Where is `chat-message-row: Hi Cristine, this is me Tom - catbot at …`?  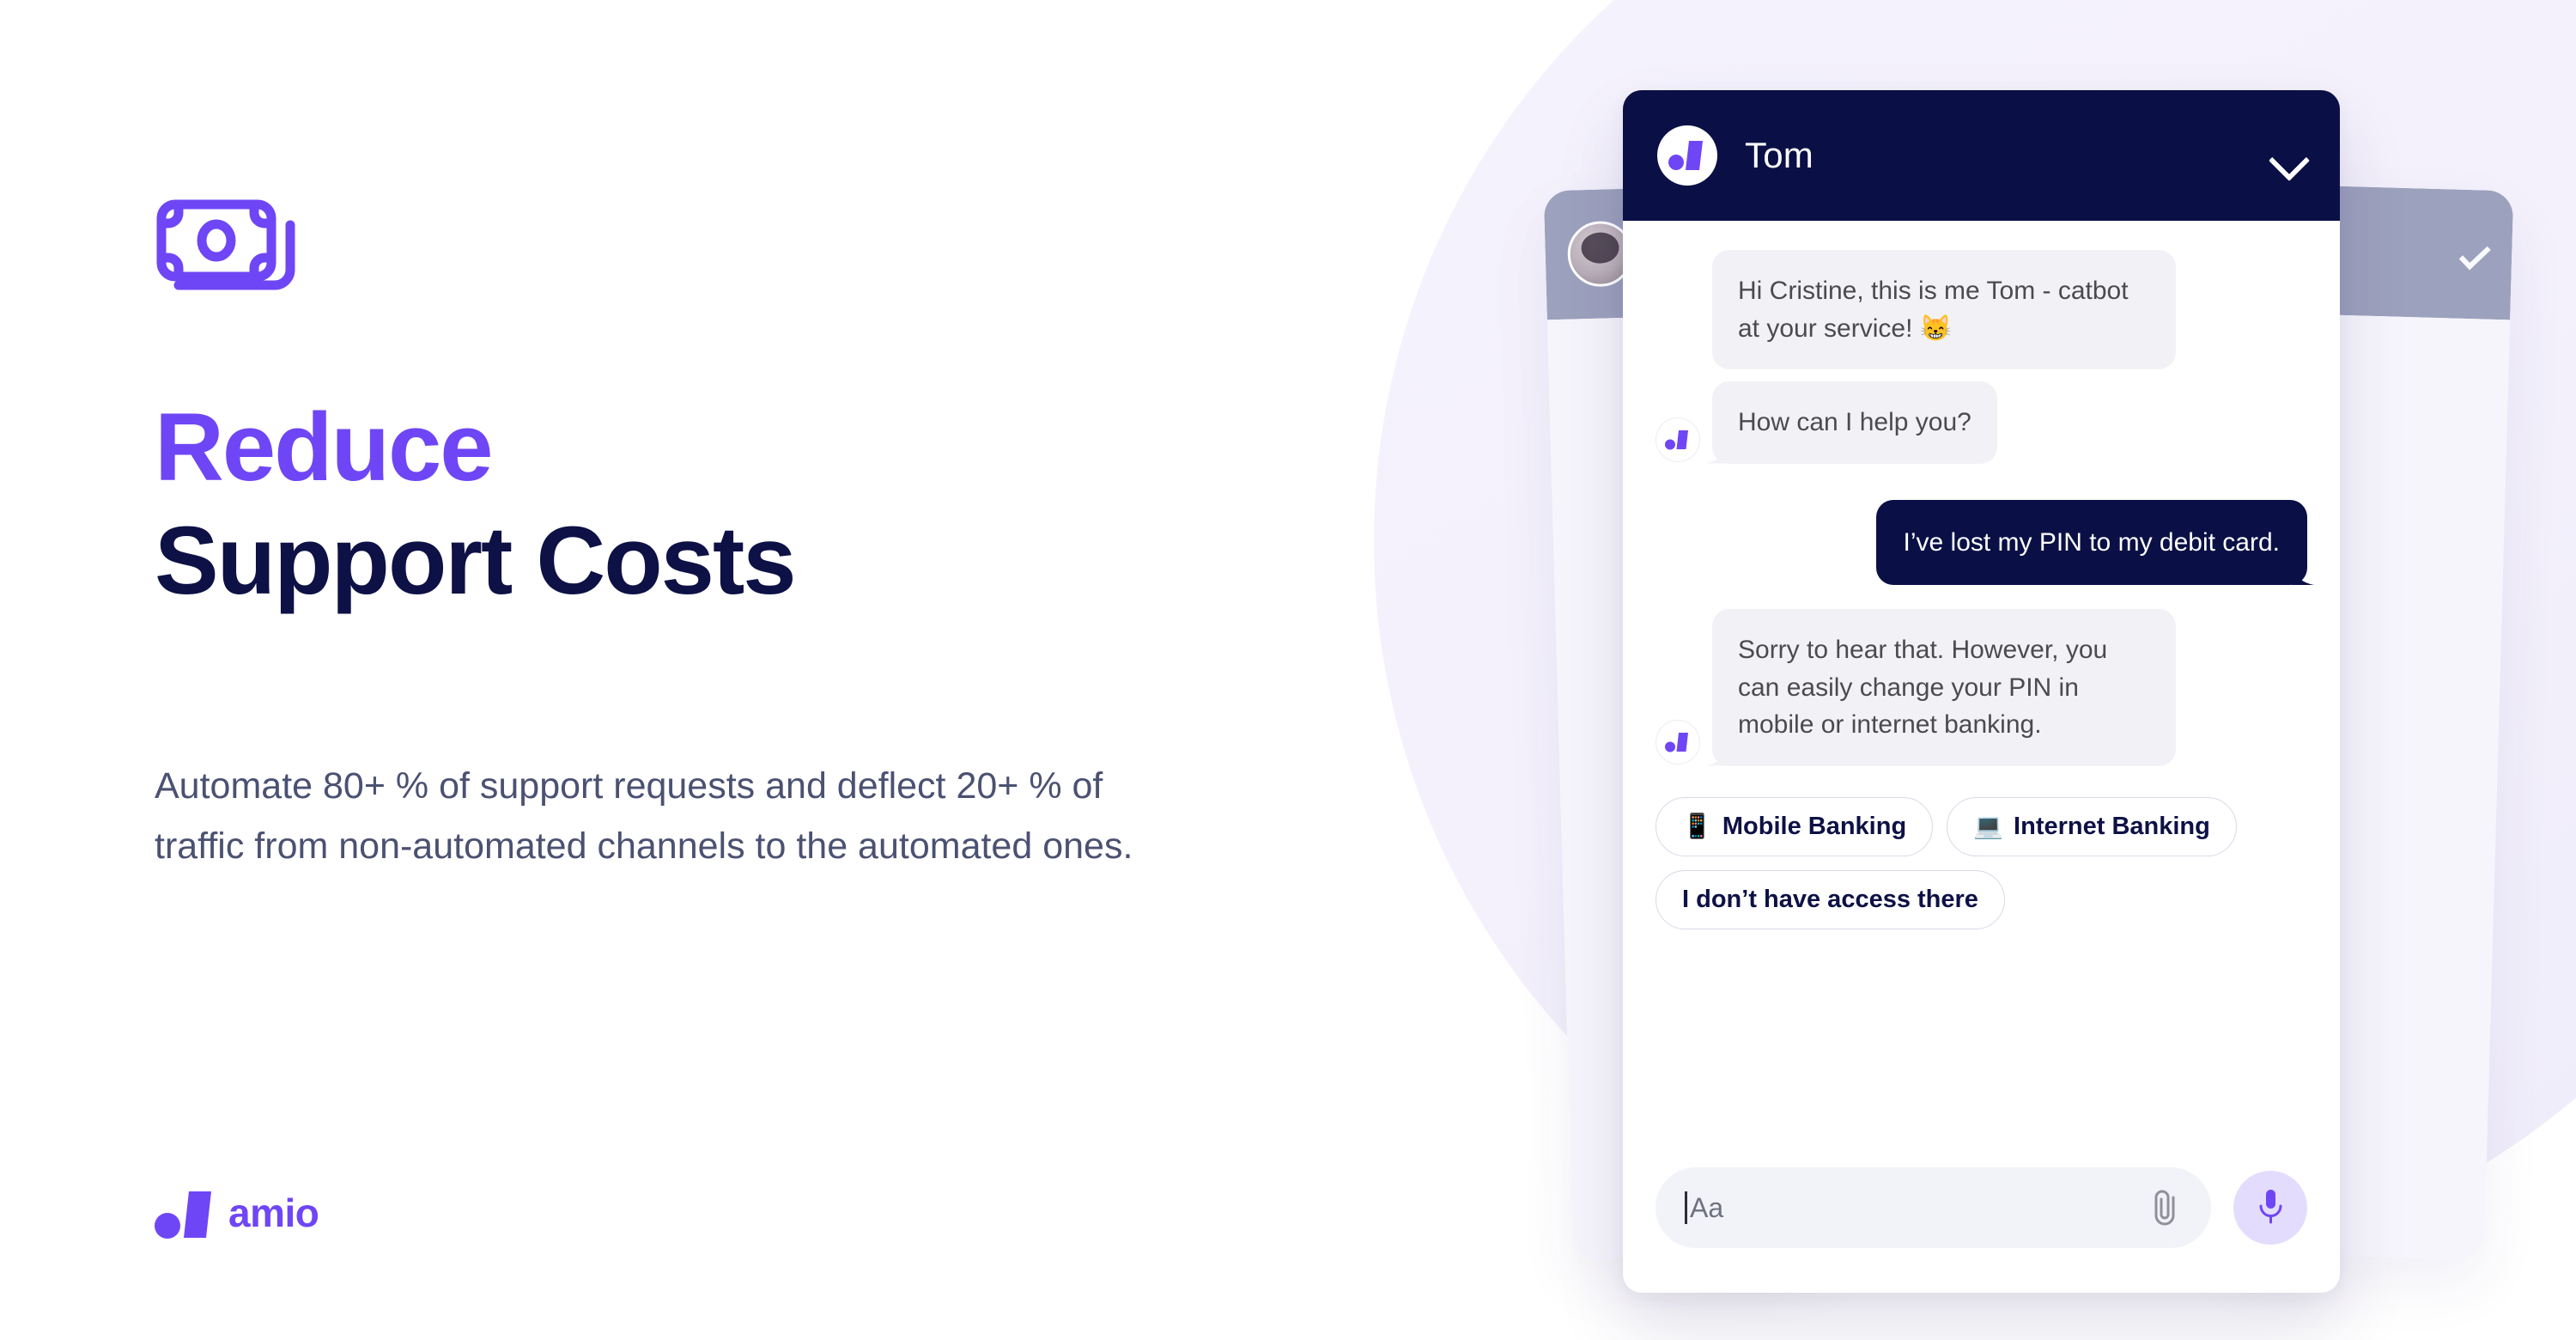 chat-message-row: Hi Cristine, this is me Tom - catbot at … is located at coordinates (1982, 309).